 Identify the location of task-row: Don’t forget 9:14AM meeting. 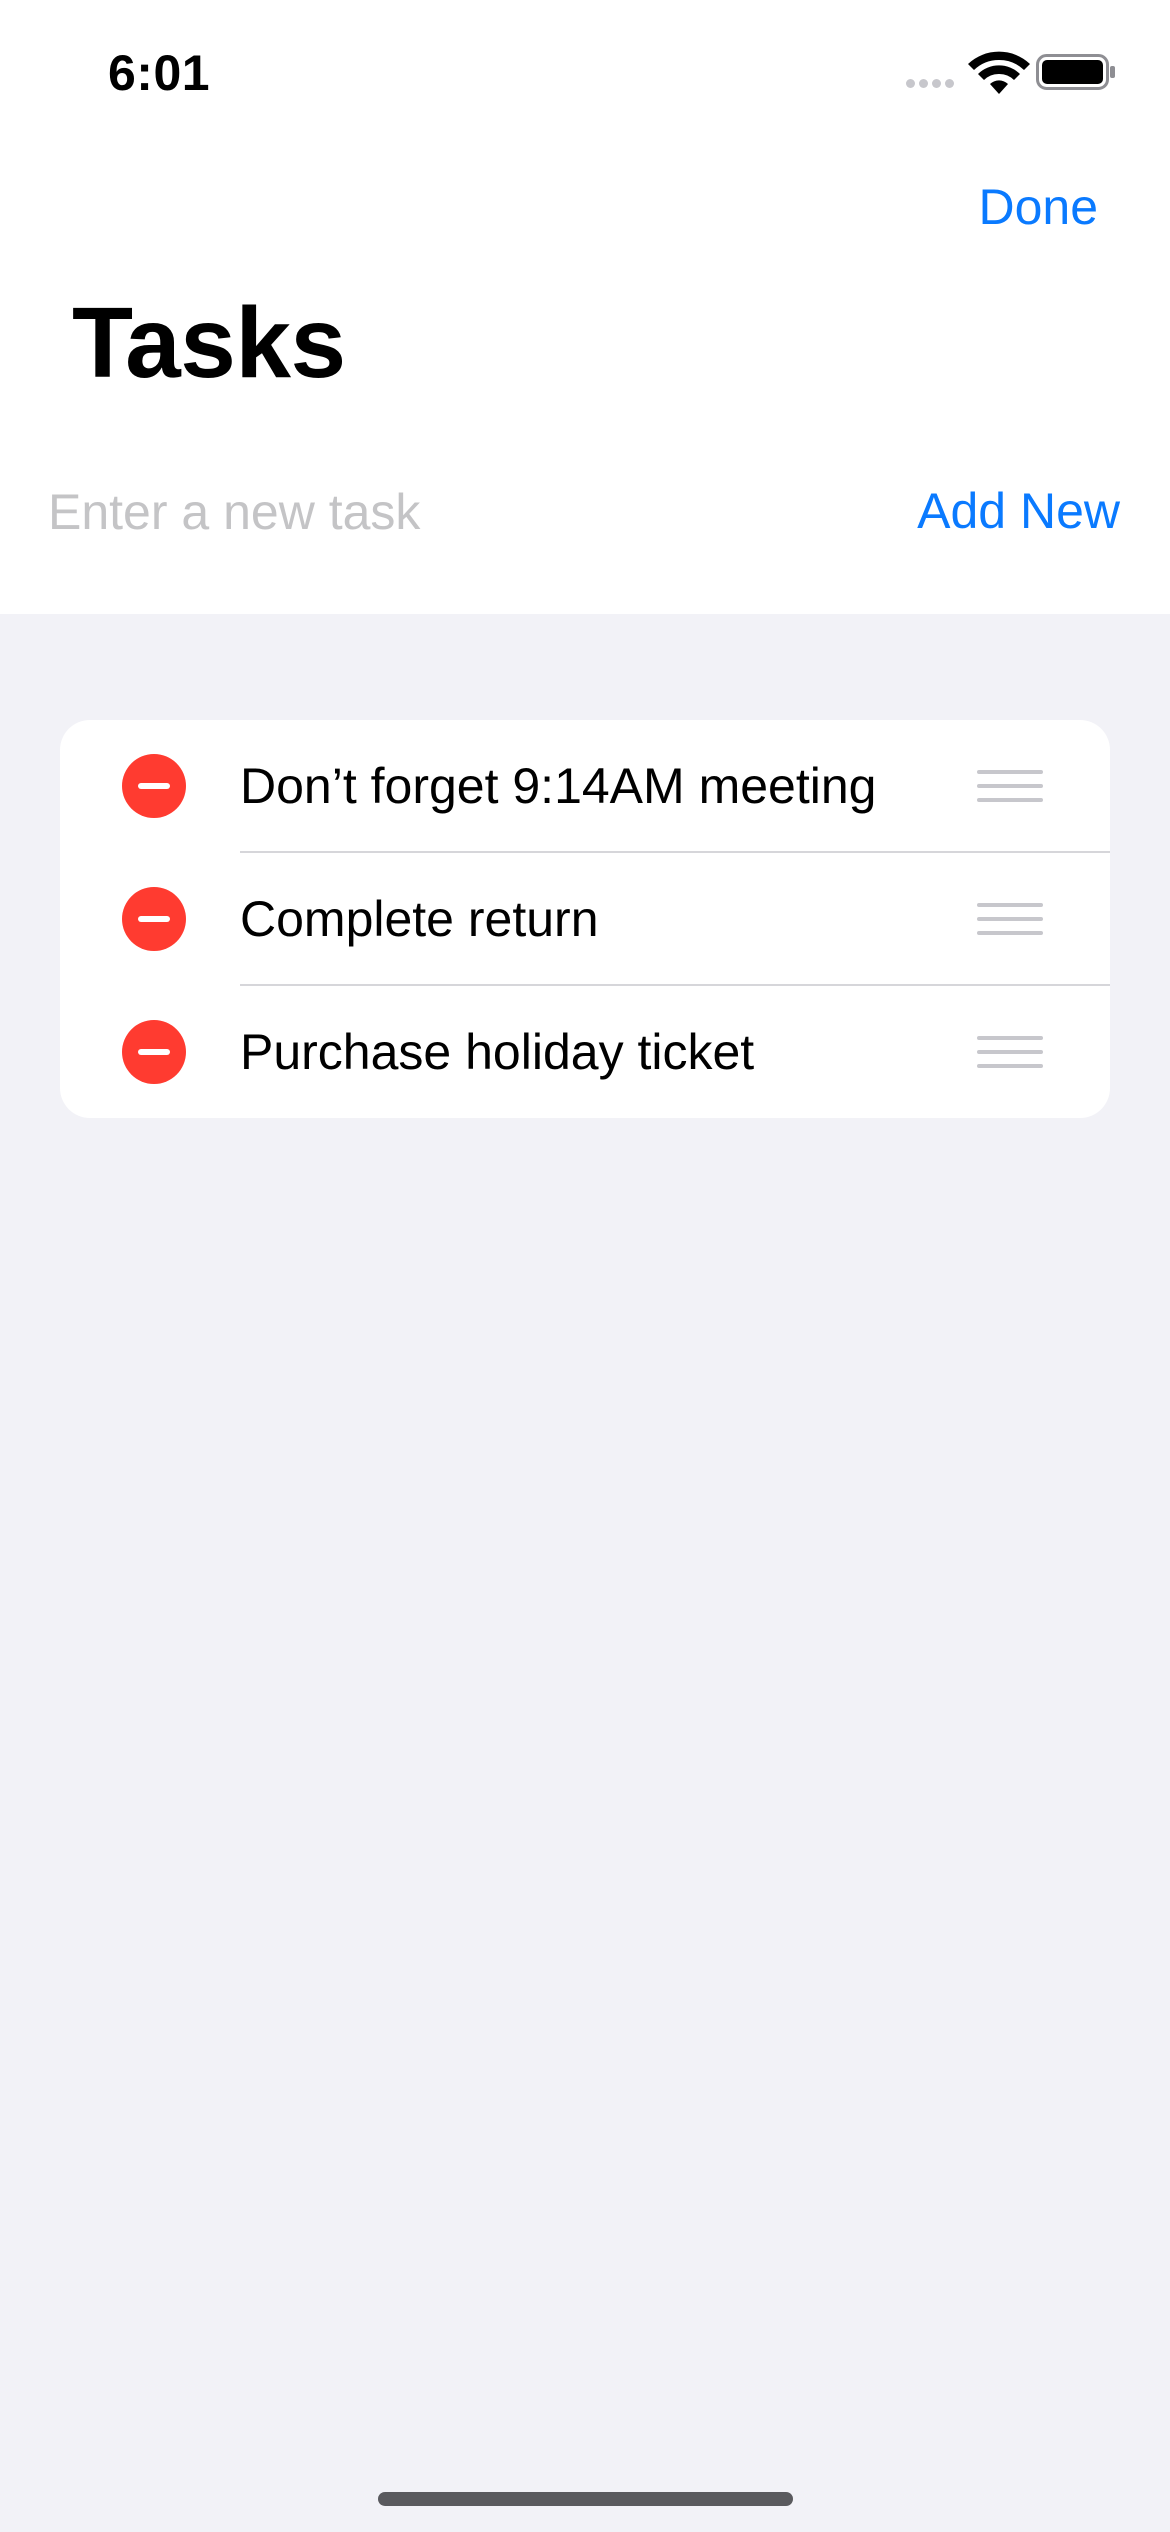
(585, 786).